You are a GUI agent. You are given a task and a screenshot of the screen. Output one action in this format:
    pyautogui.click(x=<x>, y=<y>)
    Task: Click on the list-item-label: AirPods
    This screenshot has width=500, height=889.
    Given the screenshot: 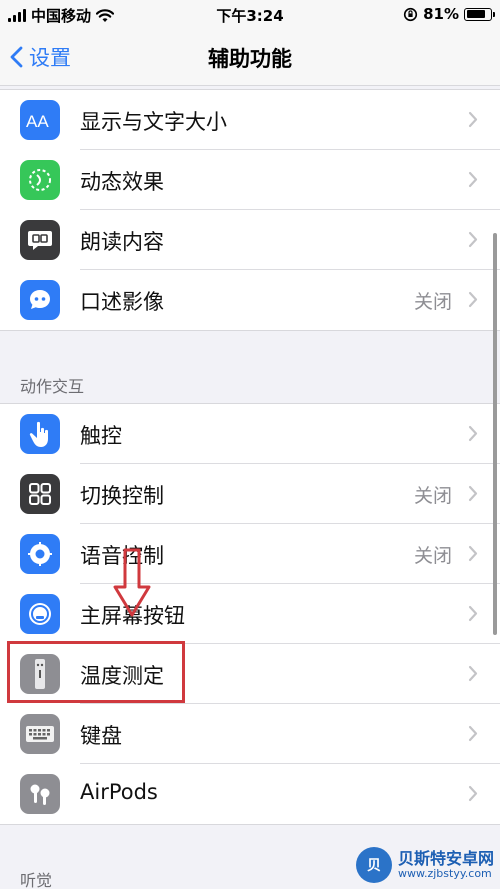 What is the action you would take?
    pyautogui.click(x=119, y=792)
    